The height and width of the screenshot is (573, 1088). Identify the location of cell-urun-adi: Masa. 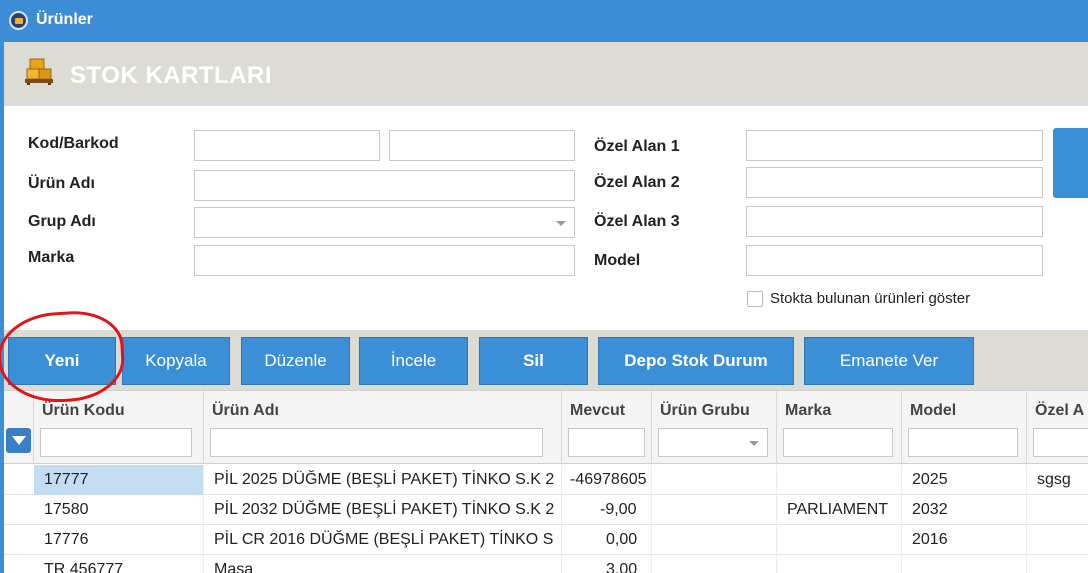
(383, 564).